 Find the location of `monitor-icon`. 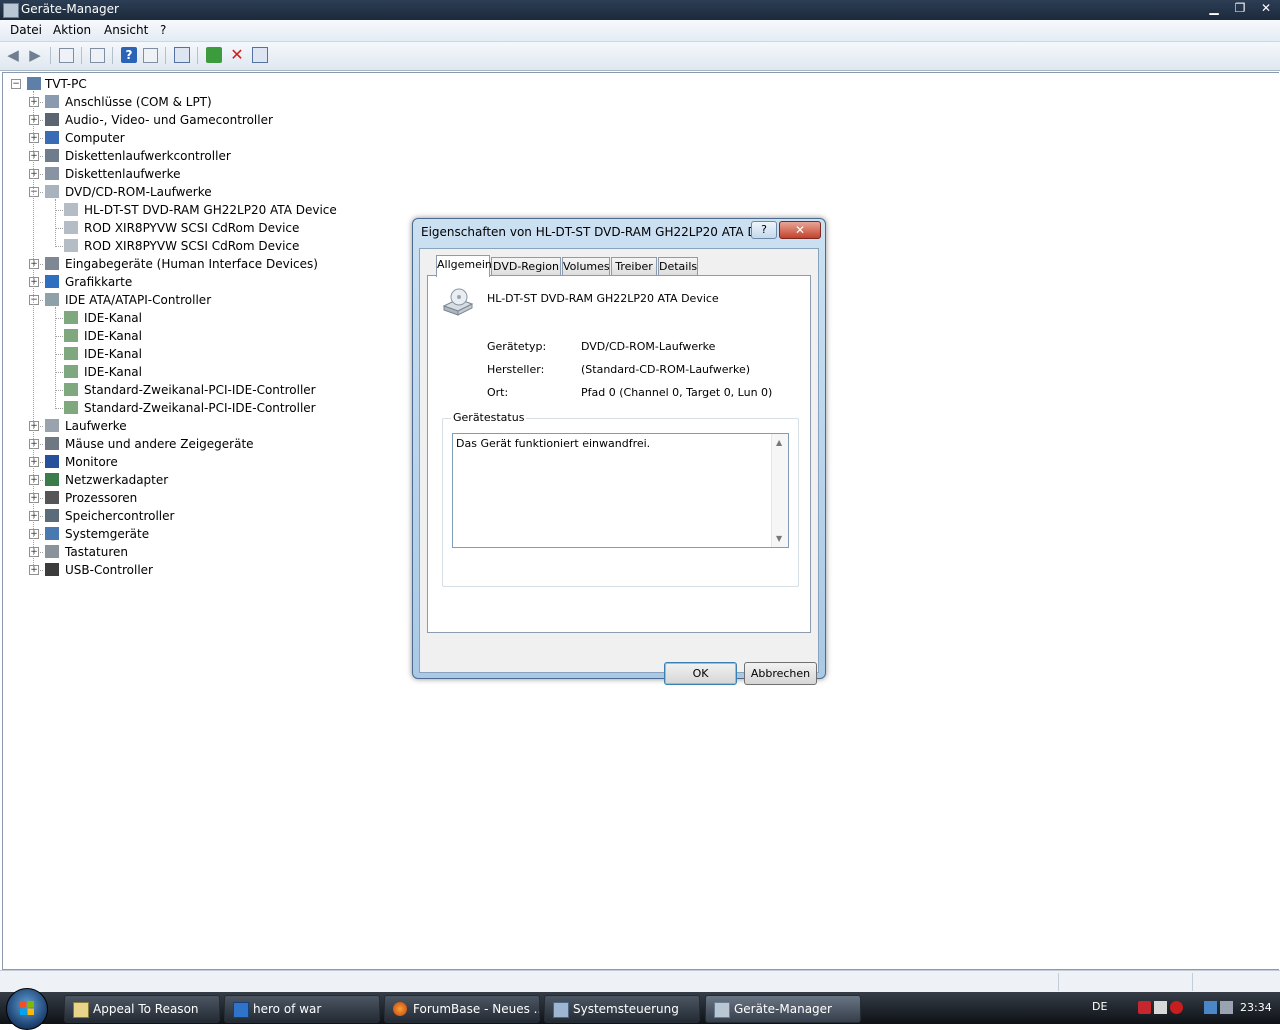

monitor-icon is located at coordinates (52, 461).